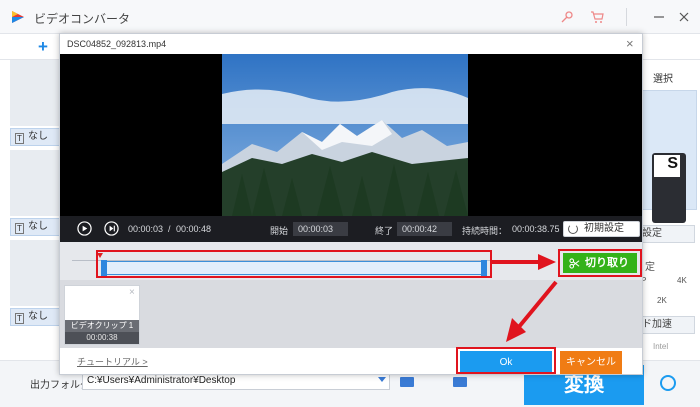 The image size is (700, 407). Describe the element at coordinates (407, 382) in the screenshot. I see `folder-icon` at that location.